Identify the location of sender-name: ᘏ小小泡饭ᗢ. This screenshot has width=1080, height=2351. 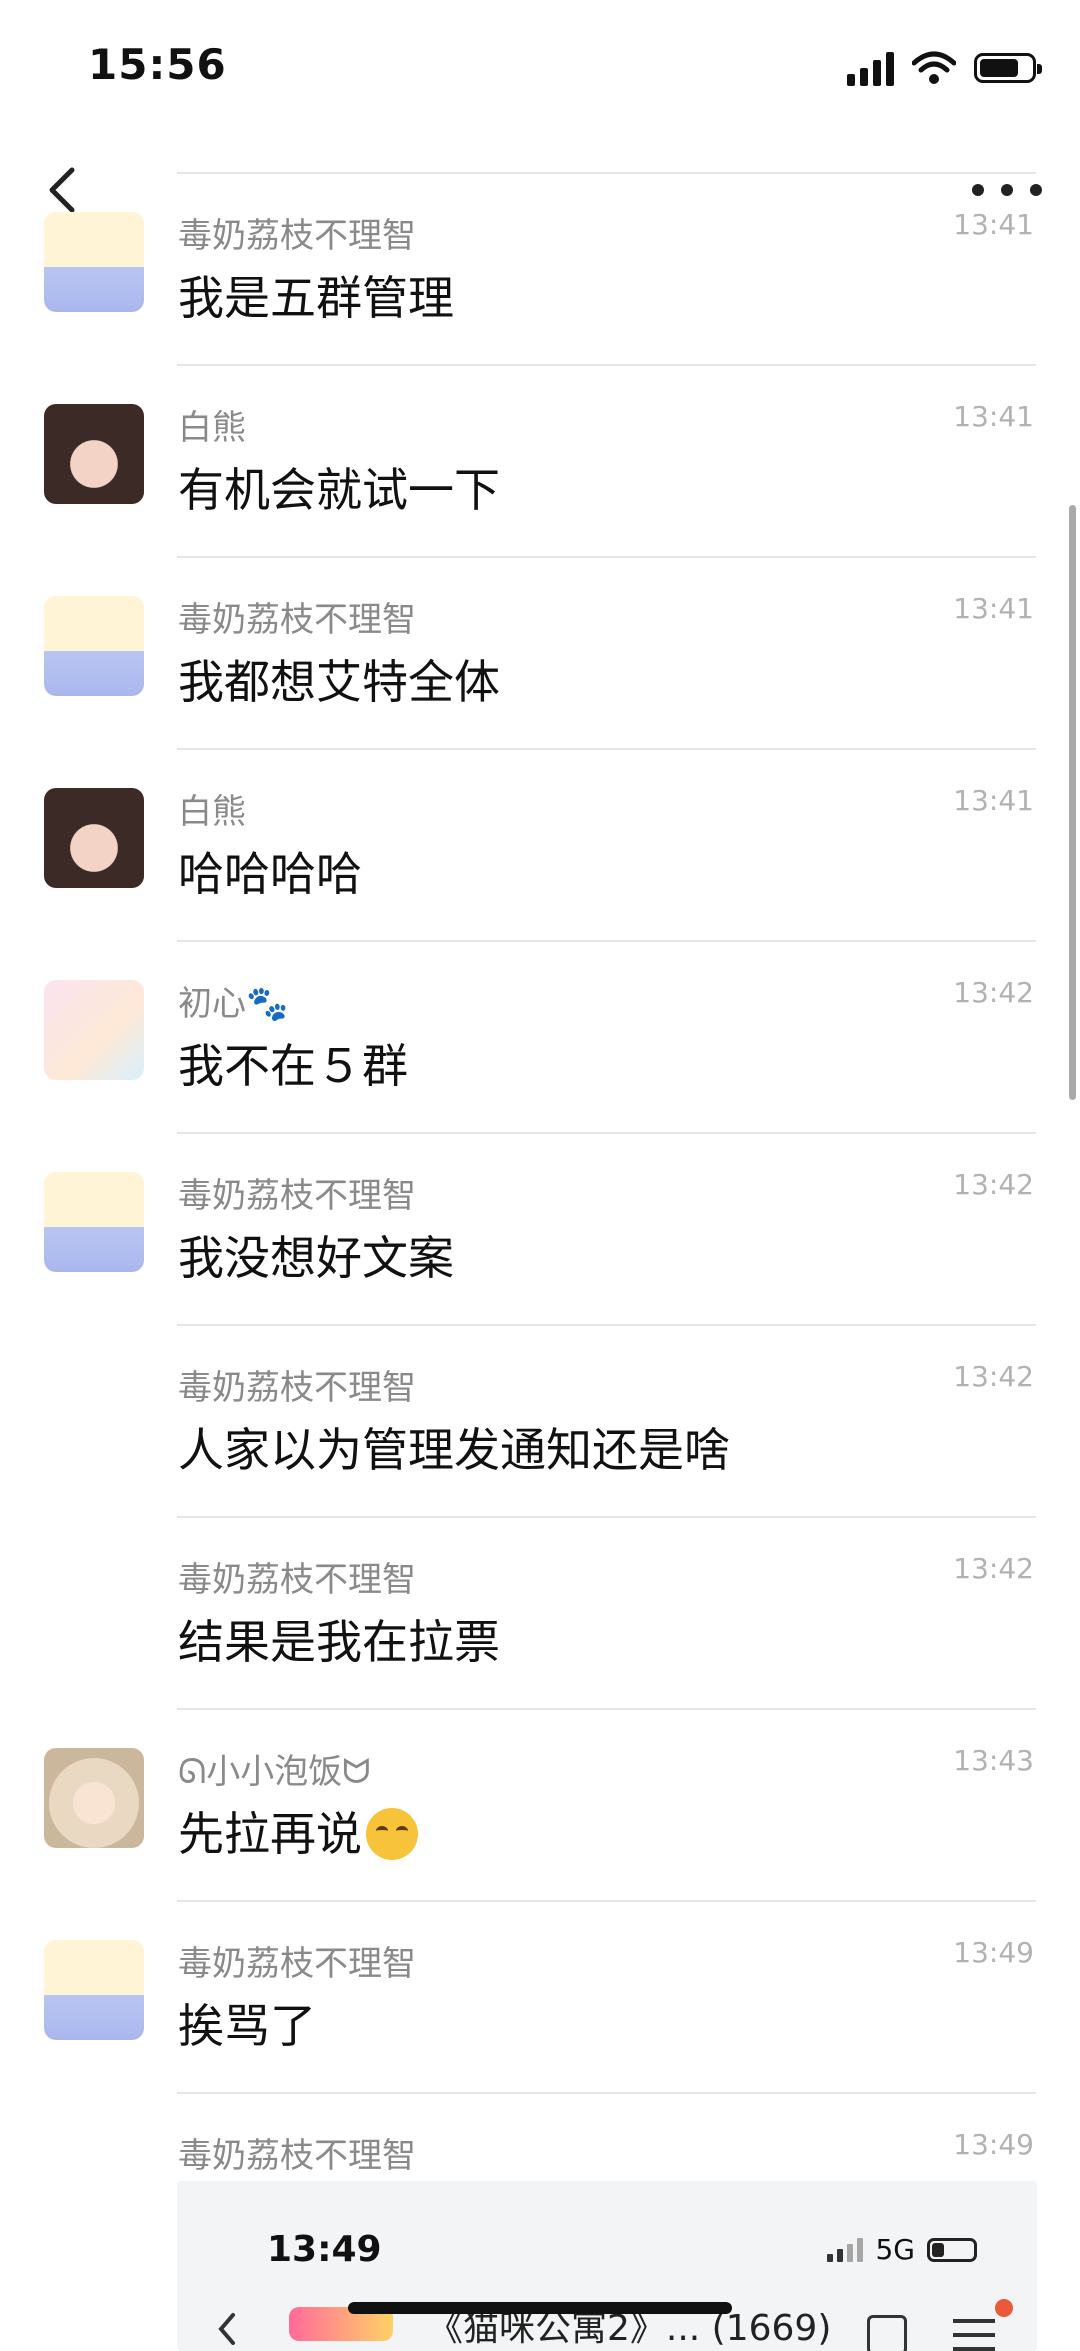
(274, 1768).